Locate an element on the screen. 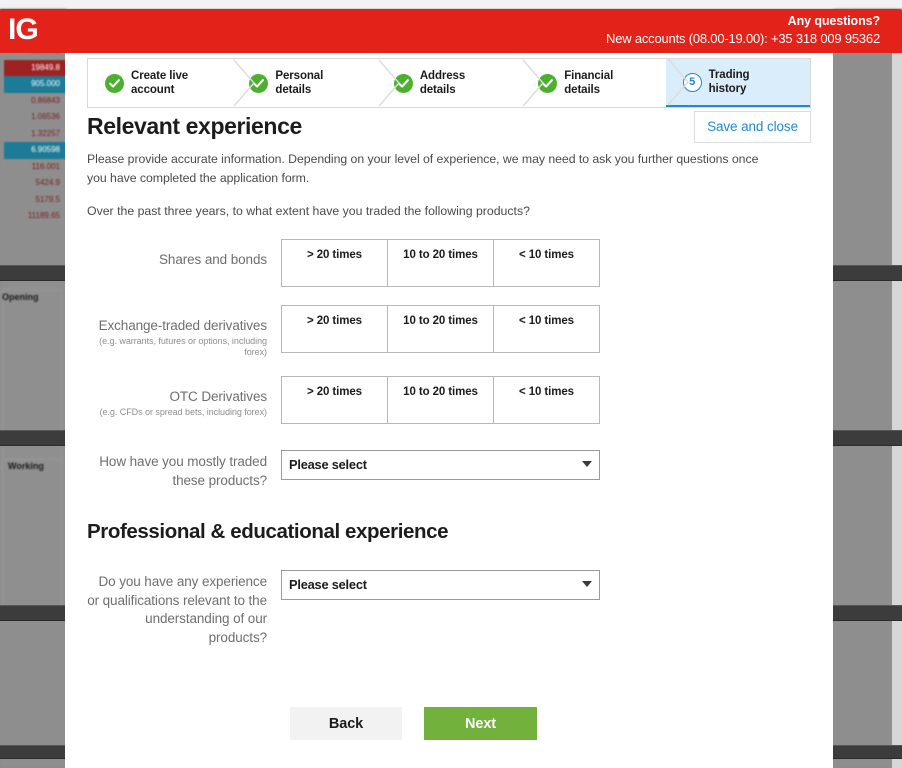 This screenshot has height=768, width=902. step-address-details: Address details is located at coordinates (449, 83).